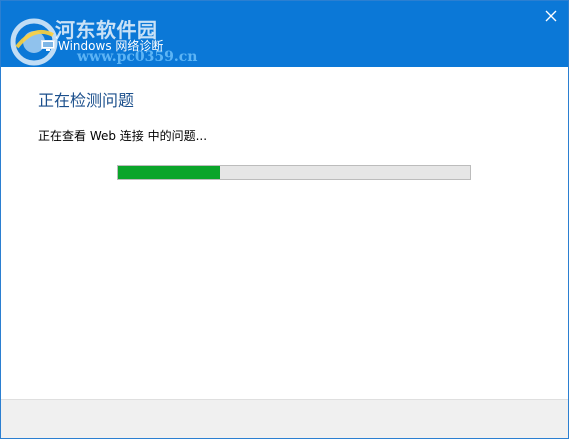  Describe the element at coordinates (284, 418) in the screenshot. I see `footer-bar` at that location.